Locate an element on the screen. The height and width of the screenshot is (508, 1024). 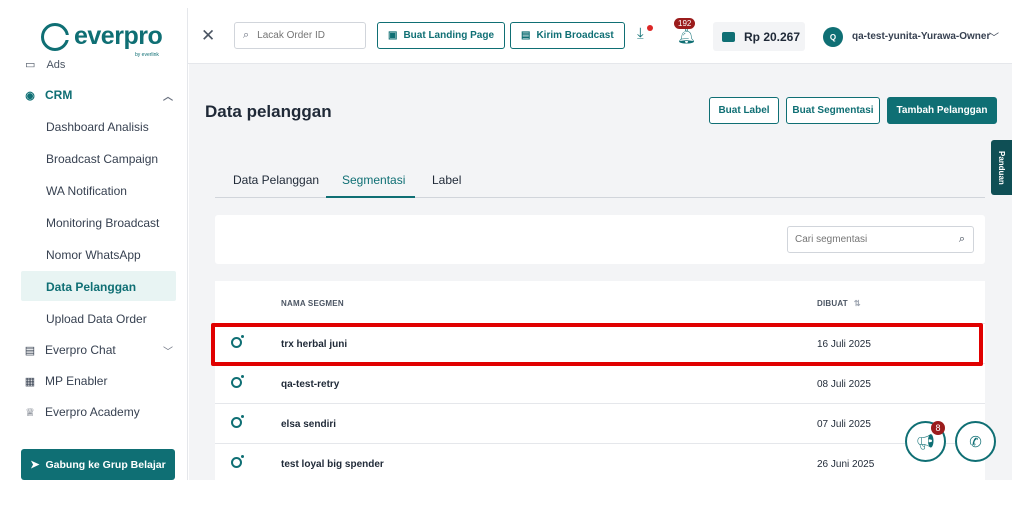
crm-icon: ◉ is located at coordinates (30, 95).